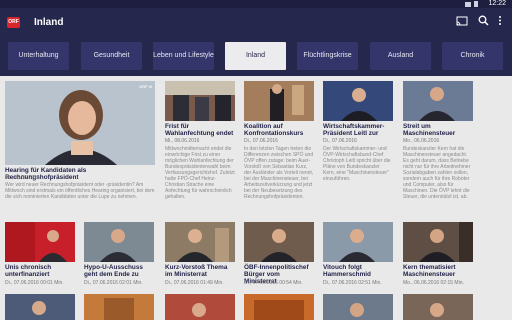  What do you see at coordinates (113, 283) in the screenshot?
I see `video-meta: Di., 07.06.2016 02:01 Min.` at bounding box center [113, 283].